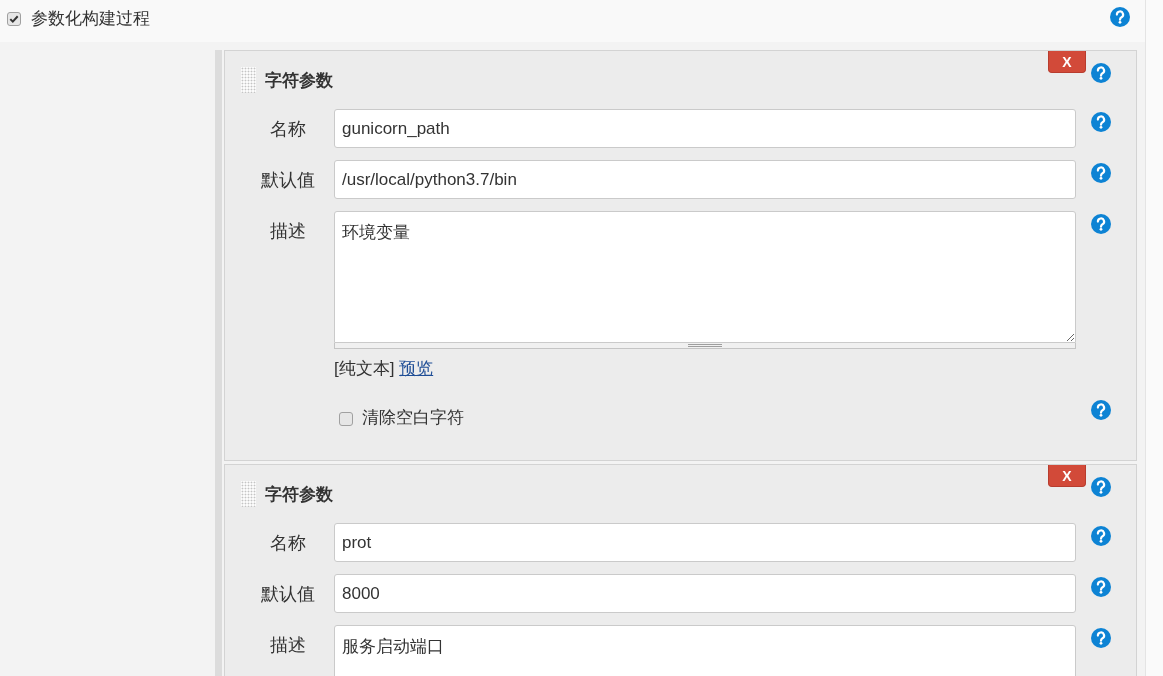 The width and height of the screenshot is (1163, 676). Describe the element at coordinates (416, 368) in the screenshot. I see `preview-link: 预览` at that location.